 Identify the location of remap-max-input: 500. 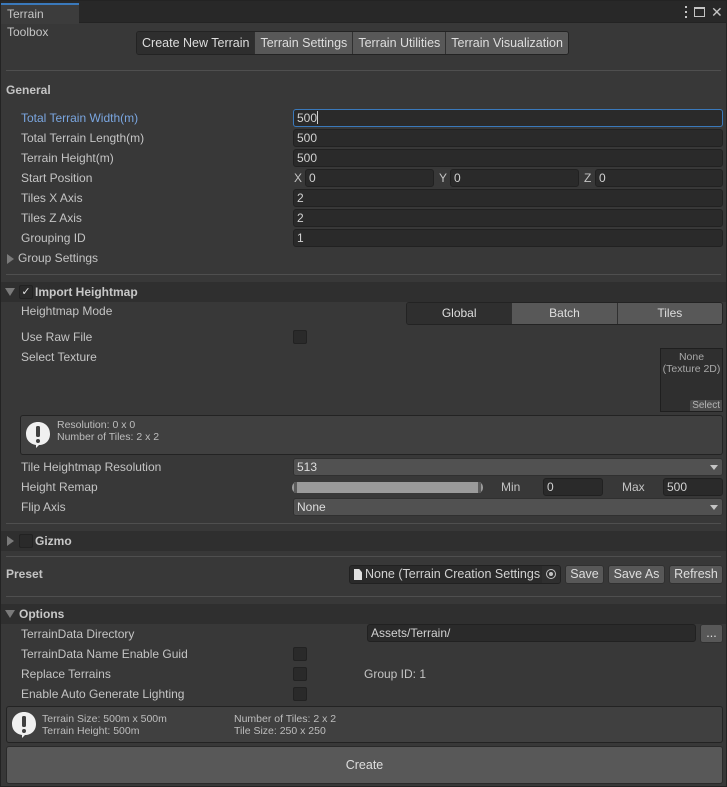
(693, 487).